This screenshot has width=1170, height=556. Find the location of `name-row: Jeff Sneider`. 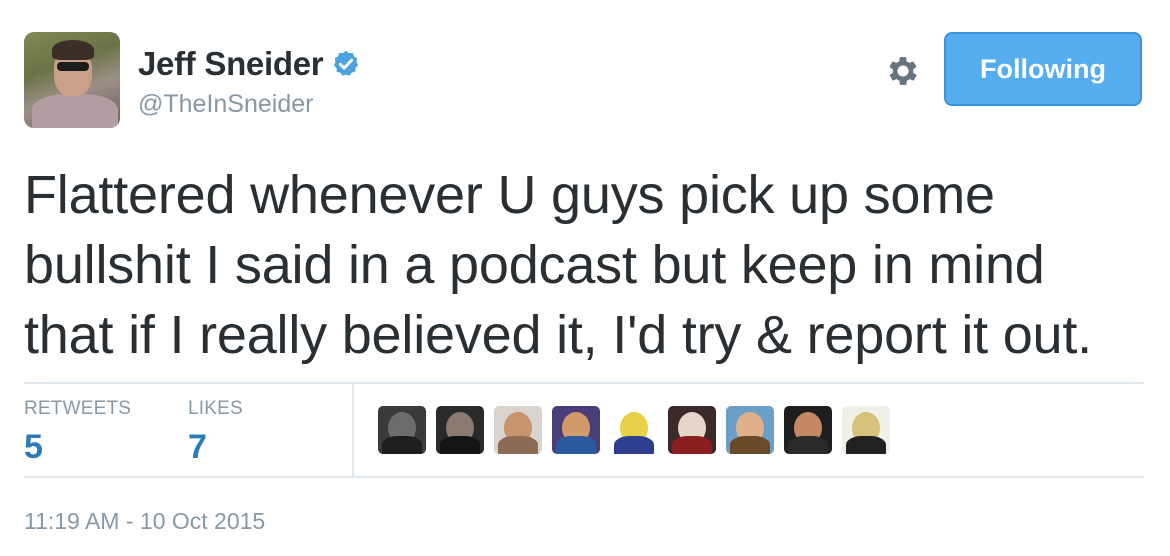

name-row: Jeff Sneider is located at coordinates (249, 64).